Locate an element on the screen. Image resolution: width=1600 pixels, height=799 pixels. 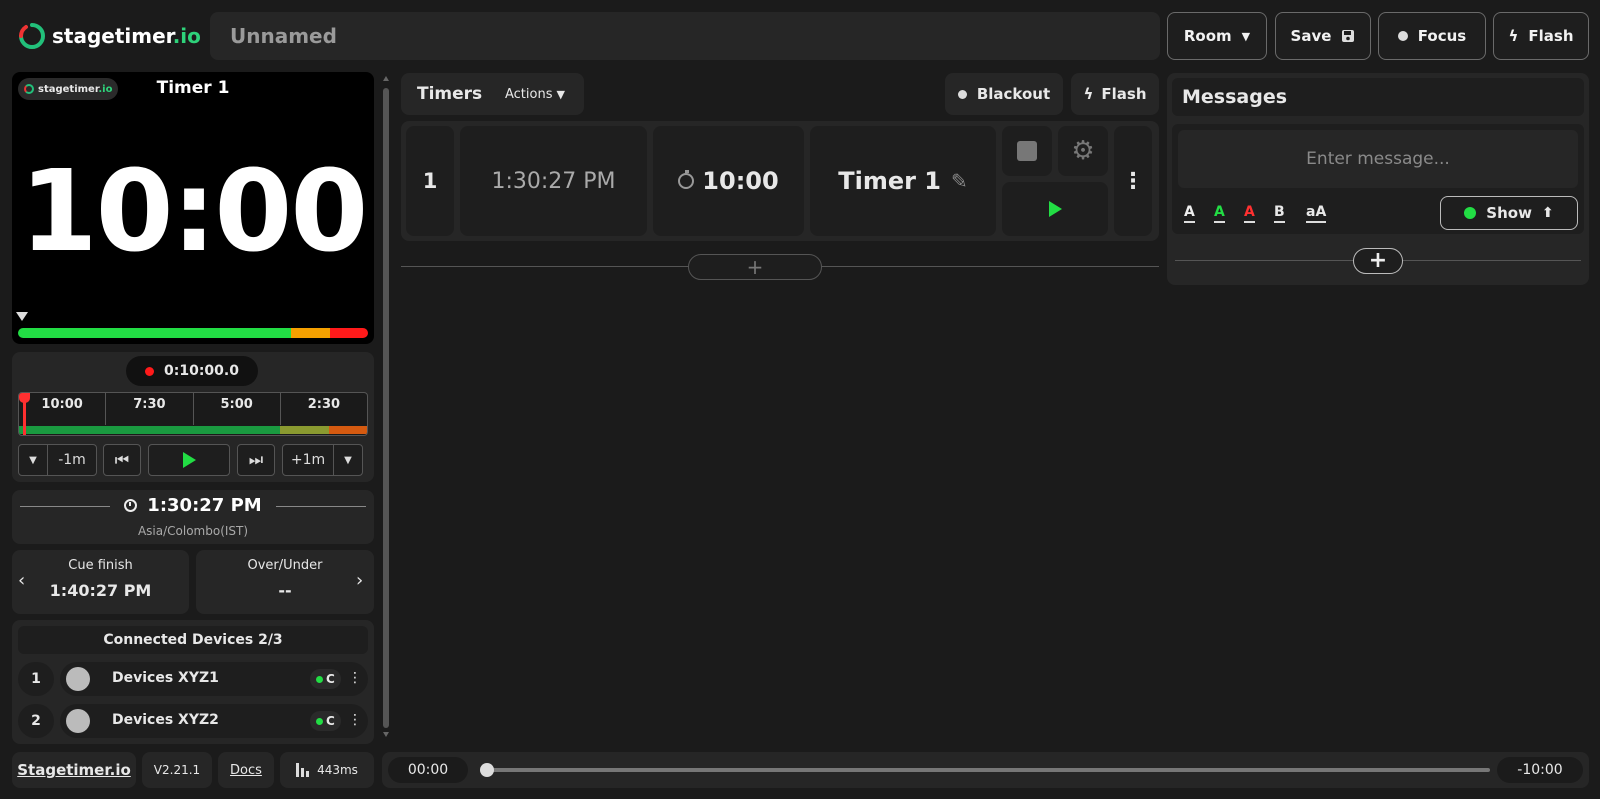
timer-name-text: Timer 1 is located at coordinates (889, 181).